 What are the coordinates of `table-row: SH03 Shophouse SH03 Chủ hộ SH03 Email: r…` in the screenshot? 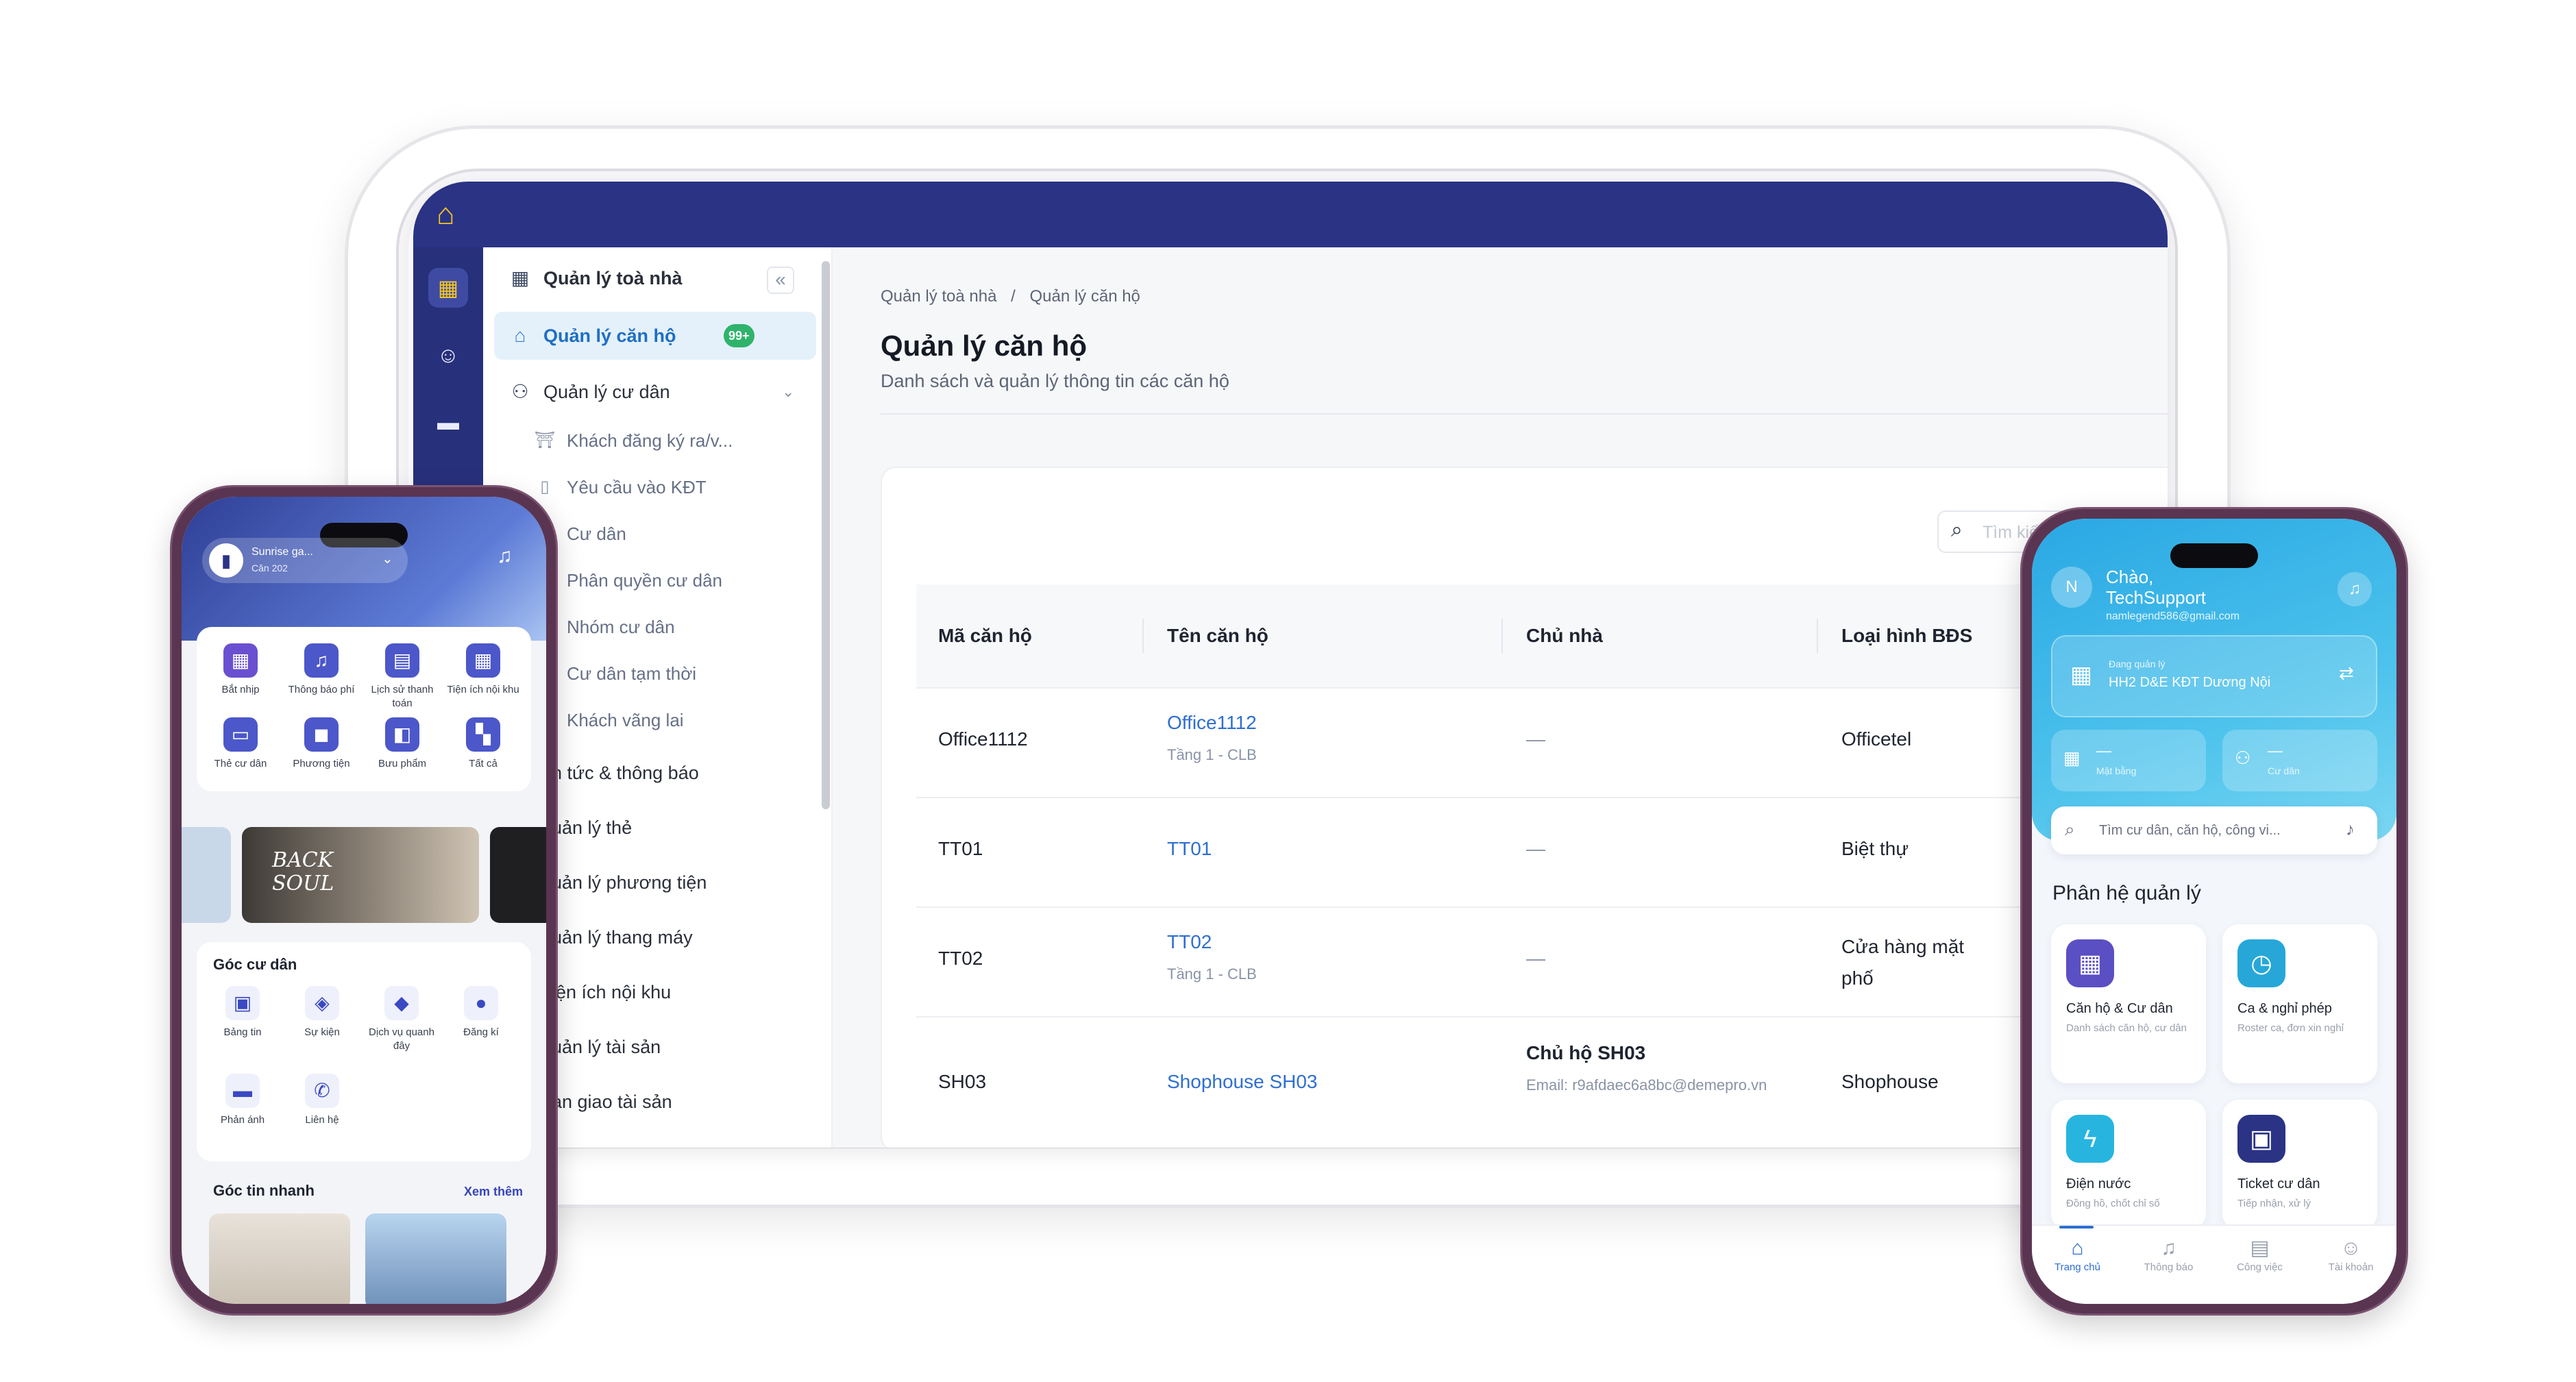 It's located at (1542, 1082).